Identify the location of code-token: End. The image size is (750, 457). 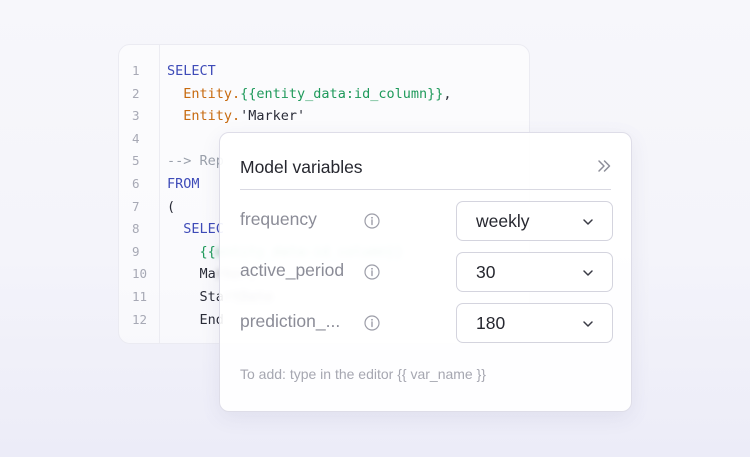
(195, 319).